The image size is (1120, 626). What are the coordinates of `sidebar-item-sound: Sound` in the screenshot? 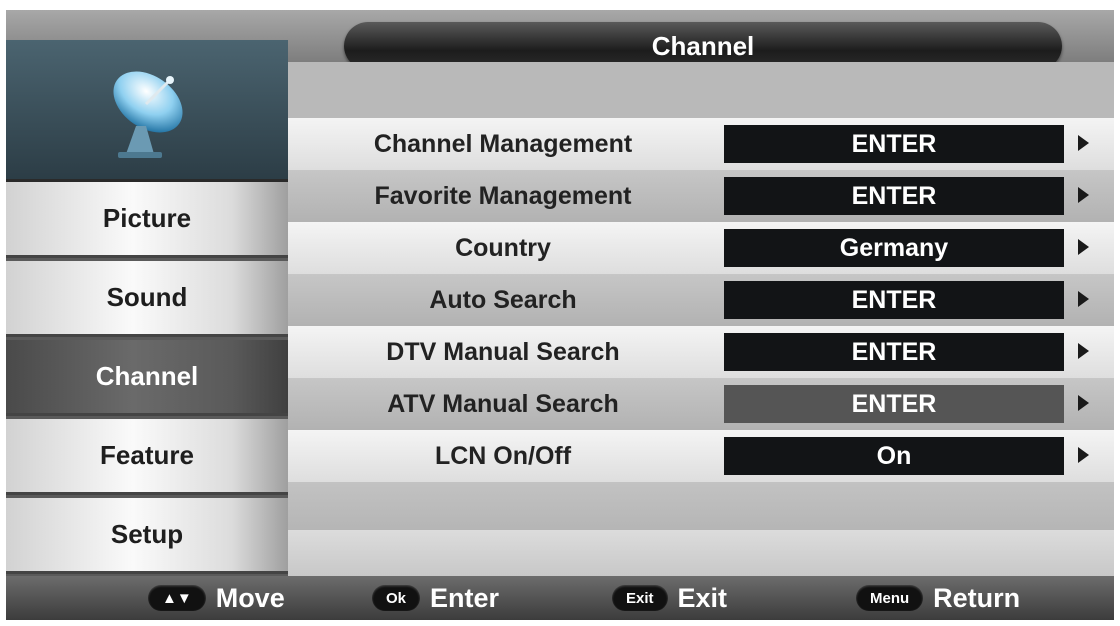 It's located at (147, 299).